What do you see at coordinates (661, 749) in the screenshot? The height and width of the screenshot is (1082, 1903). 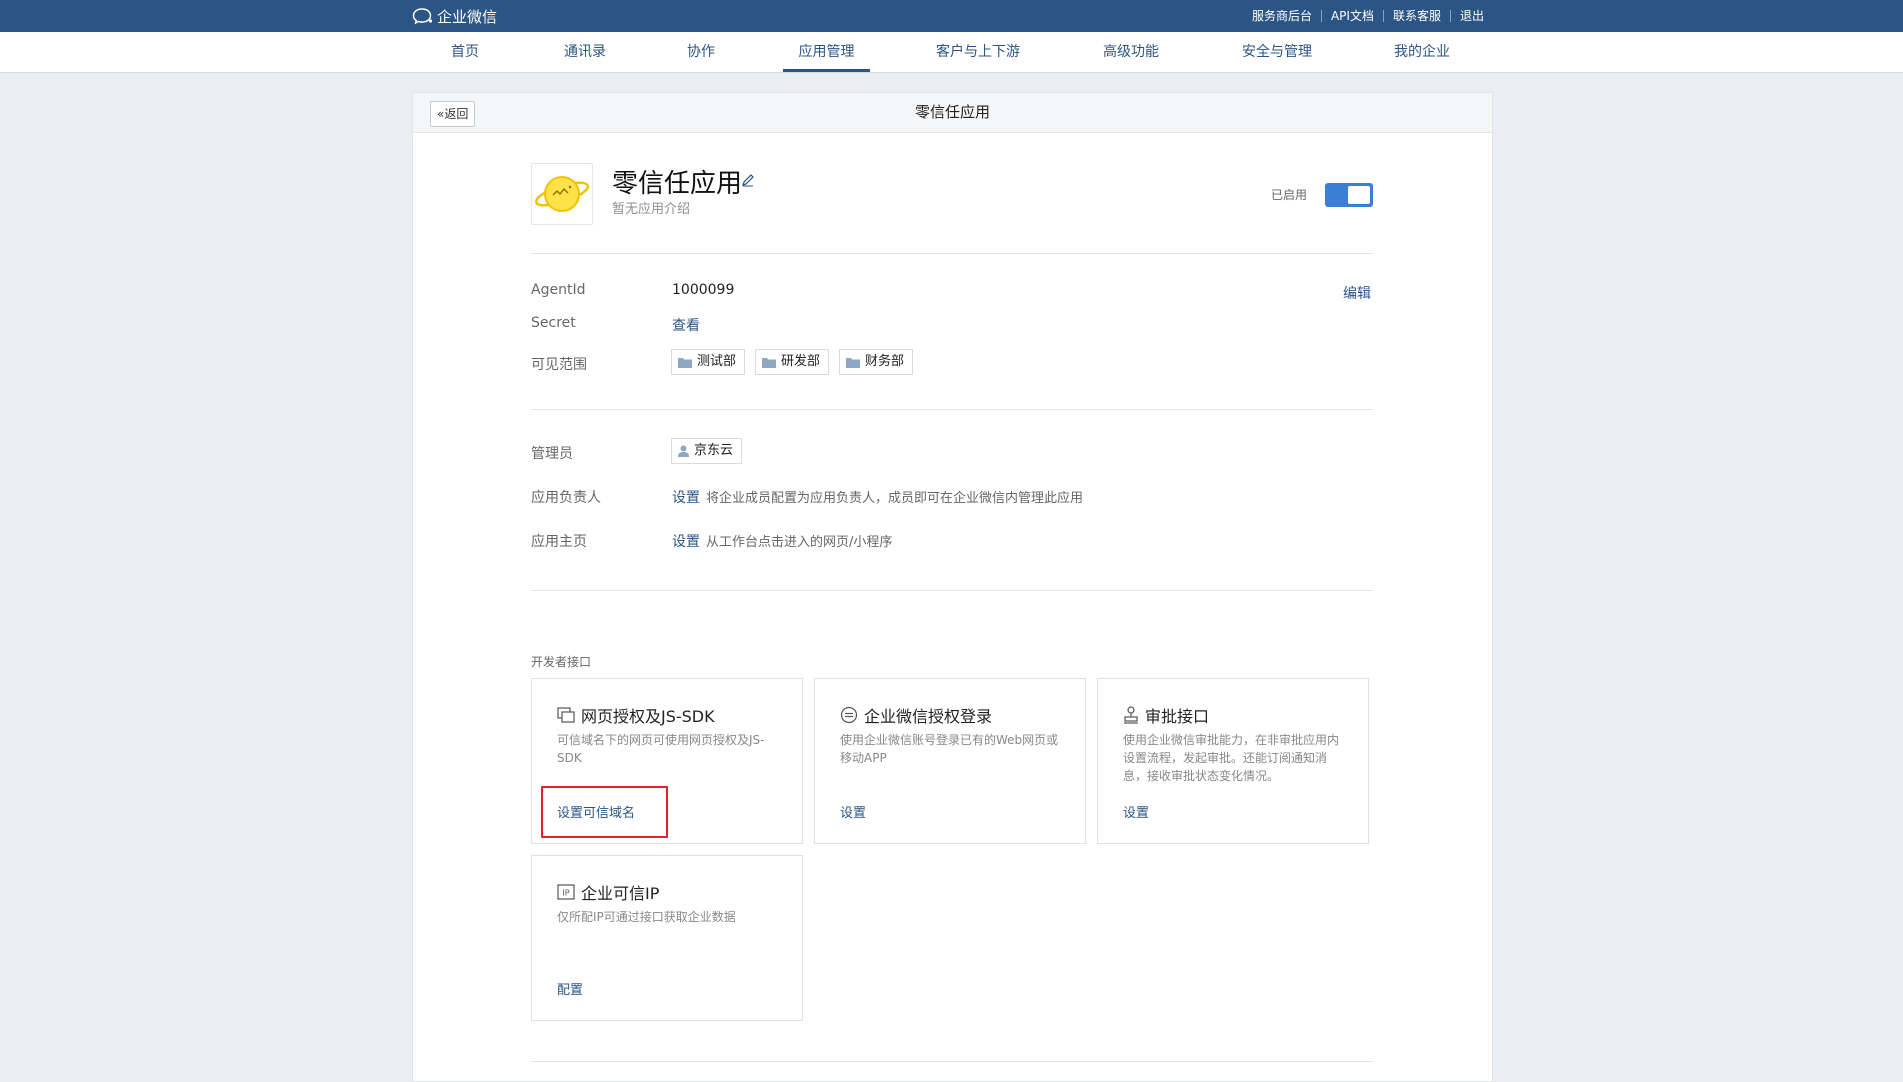 I see `card-description: 可信域名下的网页可使用网页授权及JS-SDK` at bounding box center [661, 749].